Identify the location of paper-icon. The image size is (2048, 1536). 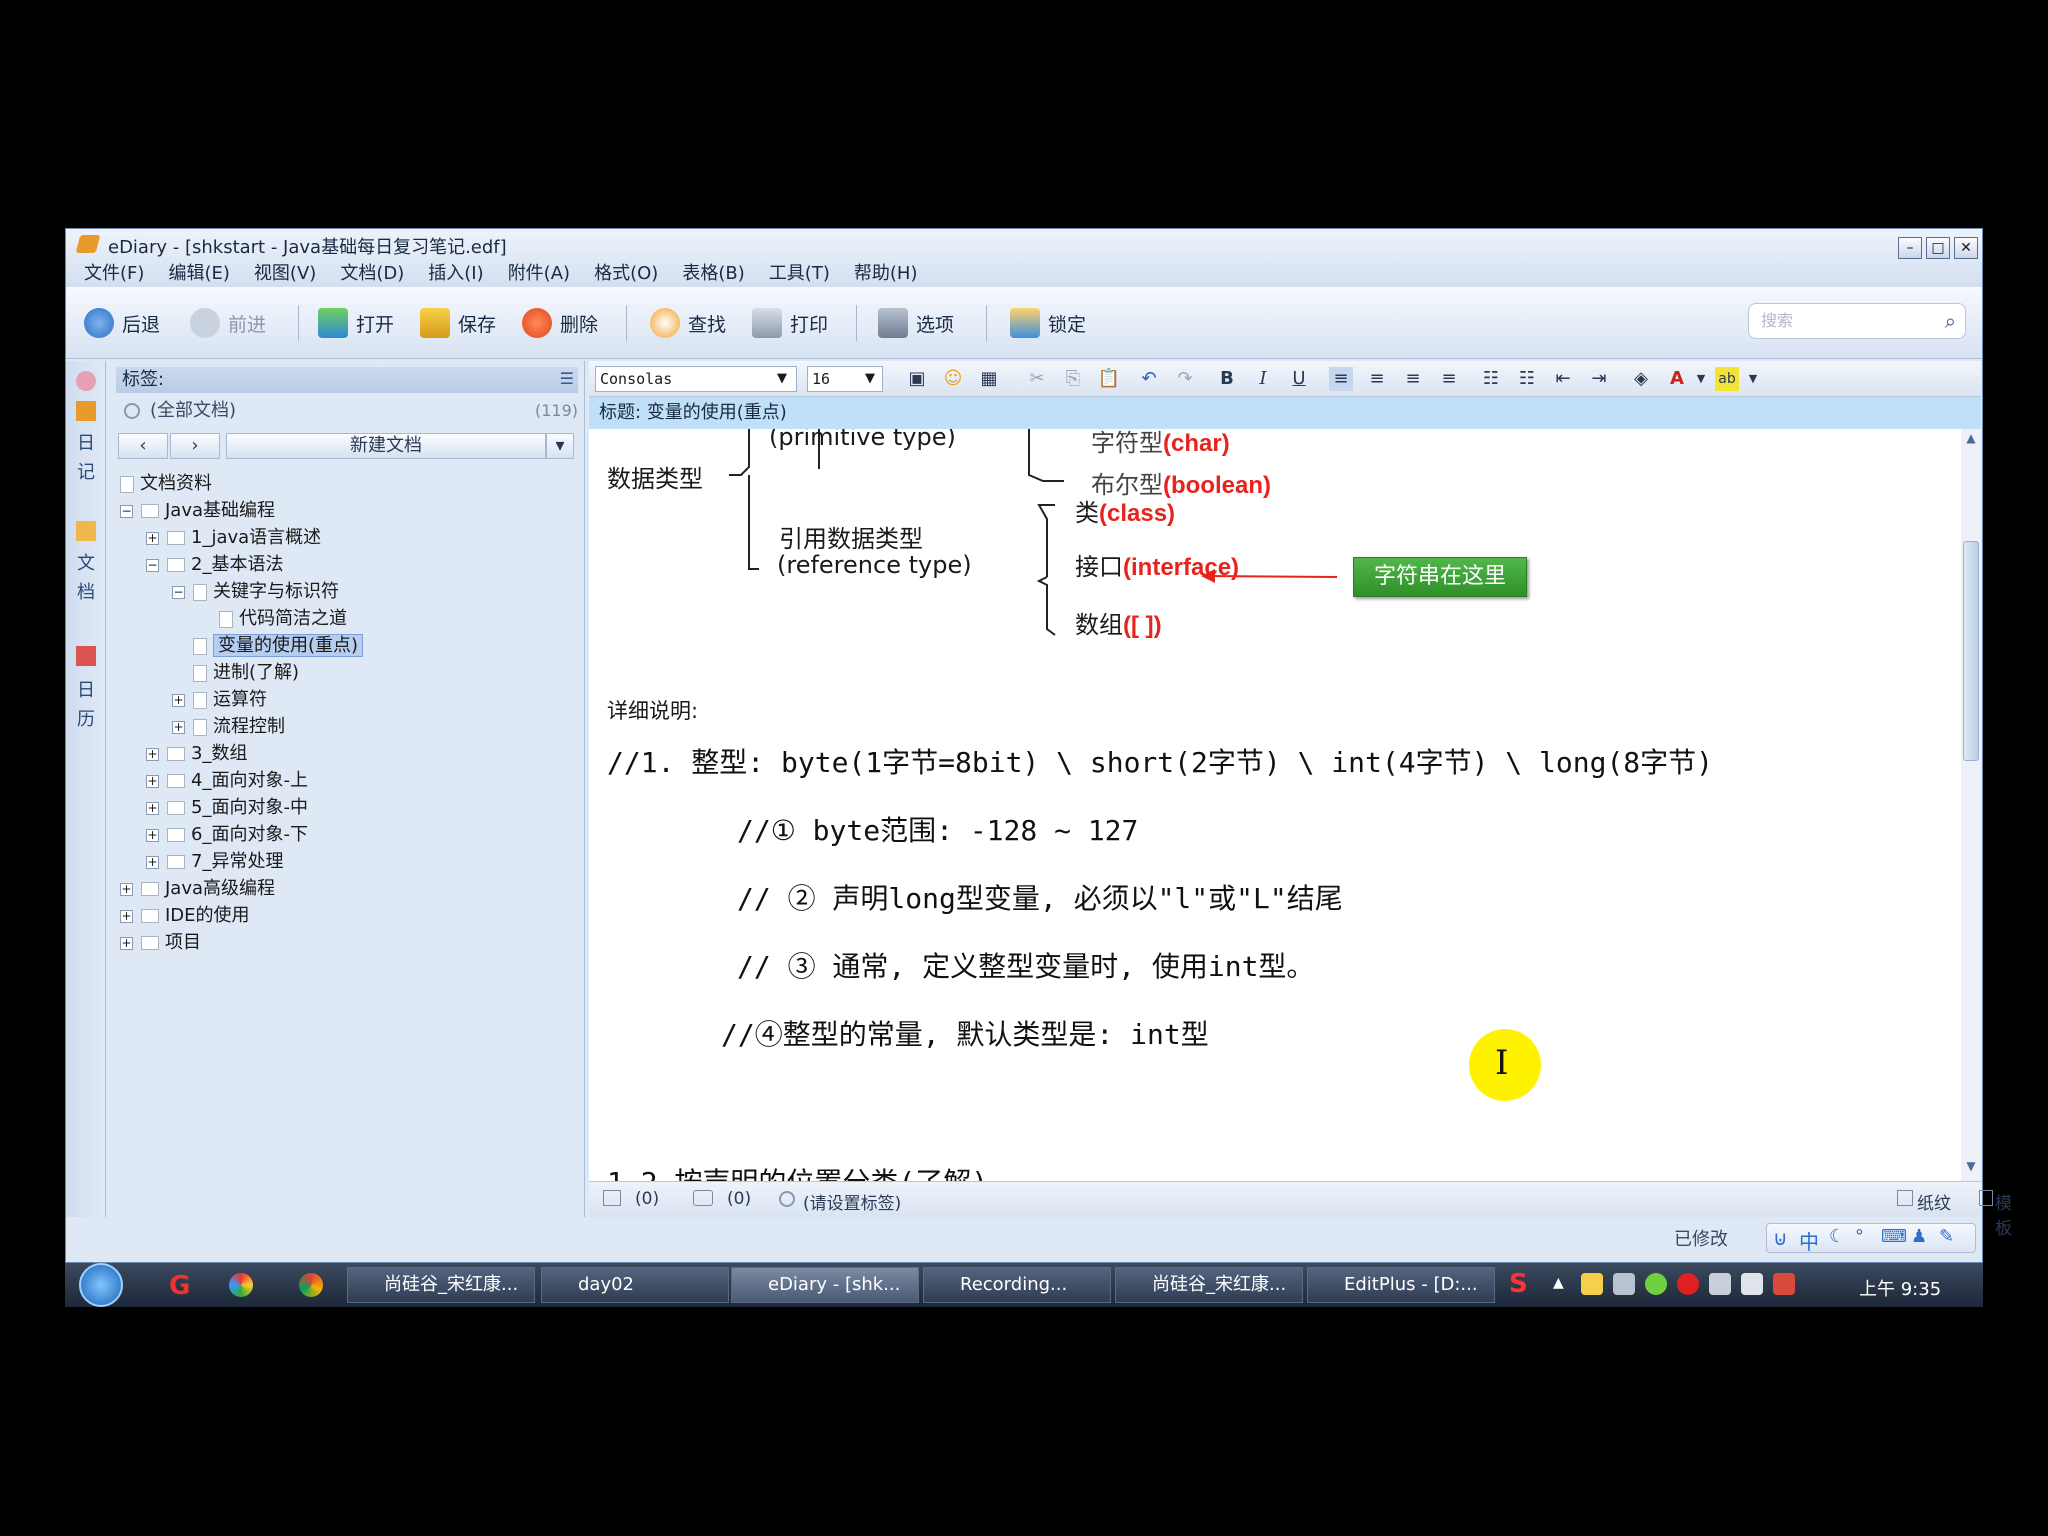
(1905, 1198).